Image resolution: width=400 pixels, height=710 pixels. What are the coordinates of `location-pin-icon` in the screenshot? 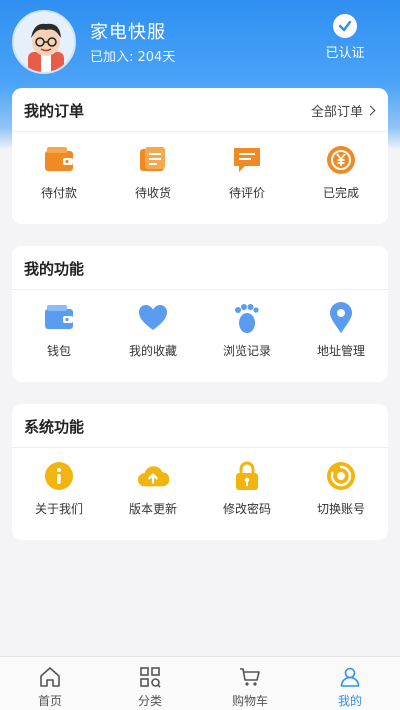 It's located at (341, 318).